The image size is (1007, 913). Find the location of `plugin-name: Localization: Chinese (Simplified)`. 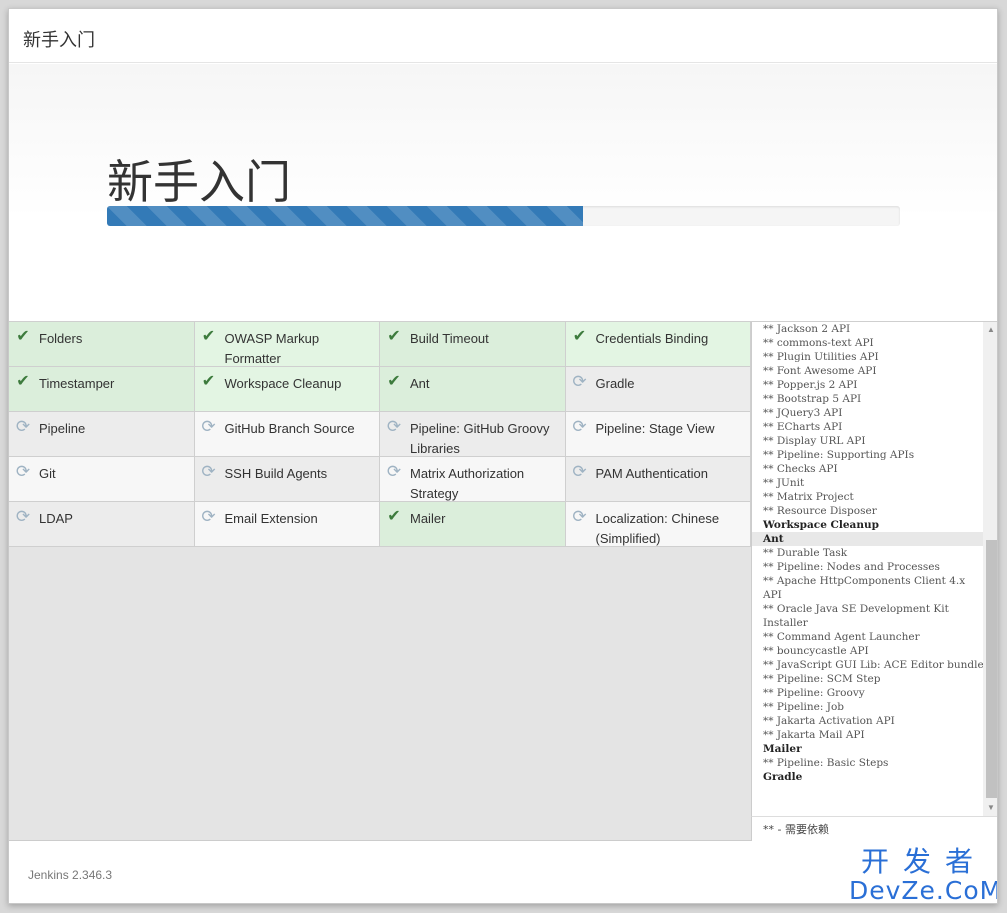

plugin-name: Localization: Chinese (Simplified) is located at coordinates (657, 528).